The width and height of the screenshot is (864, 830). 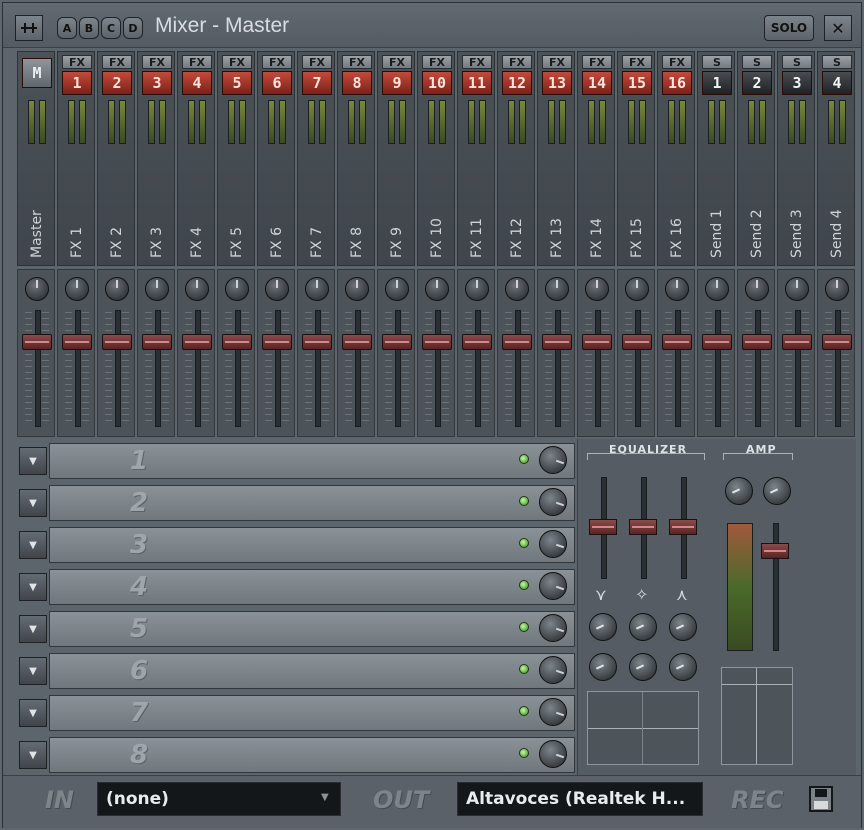 I want to click on mixer-menu-icon, so click(x=29, y=28).